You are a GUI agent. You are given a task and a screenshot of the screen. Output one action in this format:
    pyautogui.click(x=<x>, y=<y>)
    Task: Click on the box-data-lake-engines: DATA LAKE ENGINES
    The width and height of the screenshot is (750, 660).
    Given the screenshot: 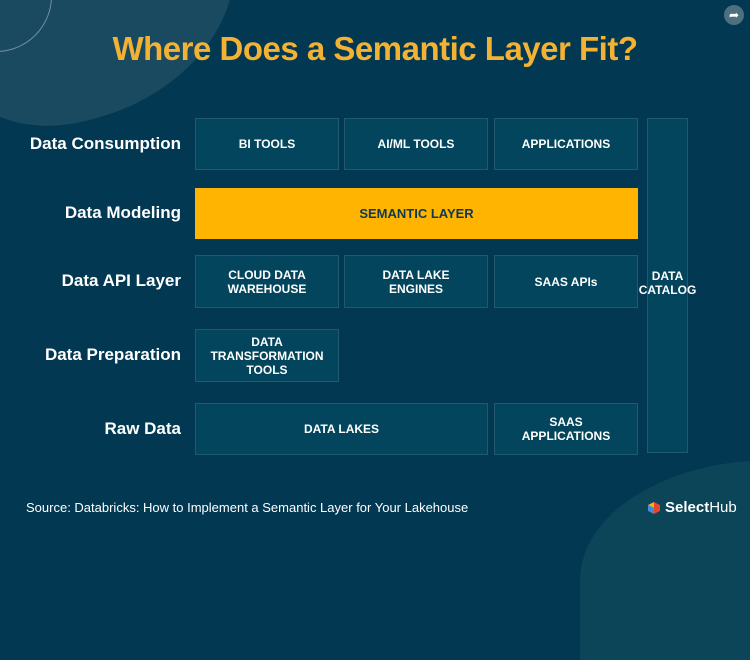 What is the action you would take?
    pyautogui.click(x=416, y=281)
    